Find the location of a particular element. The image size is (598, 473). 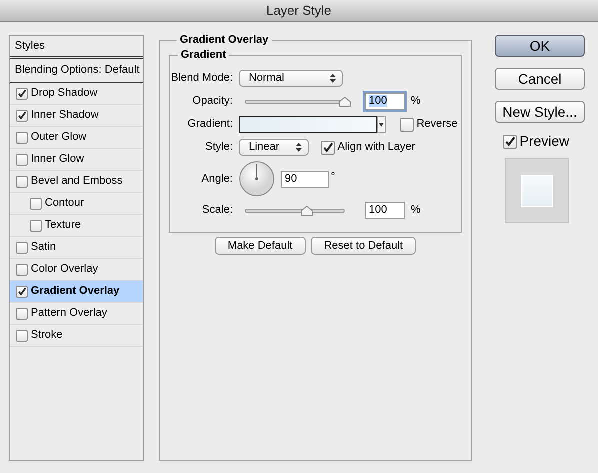

style-item: Contour is located at coordinates (76, 204).